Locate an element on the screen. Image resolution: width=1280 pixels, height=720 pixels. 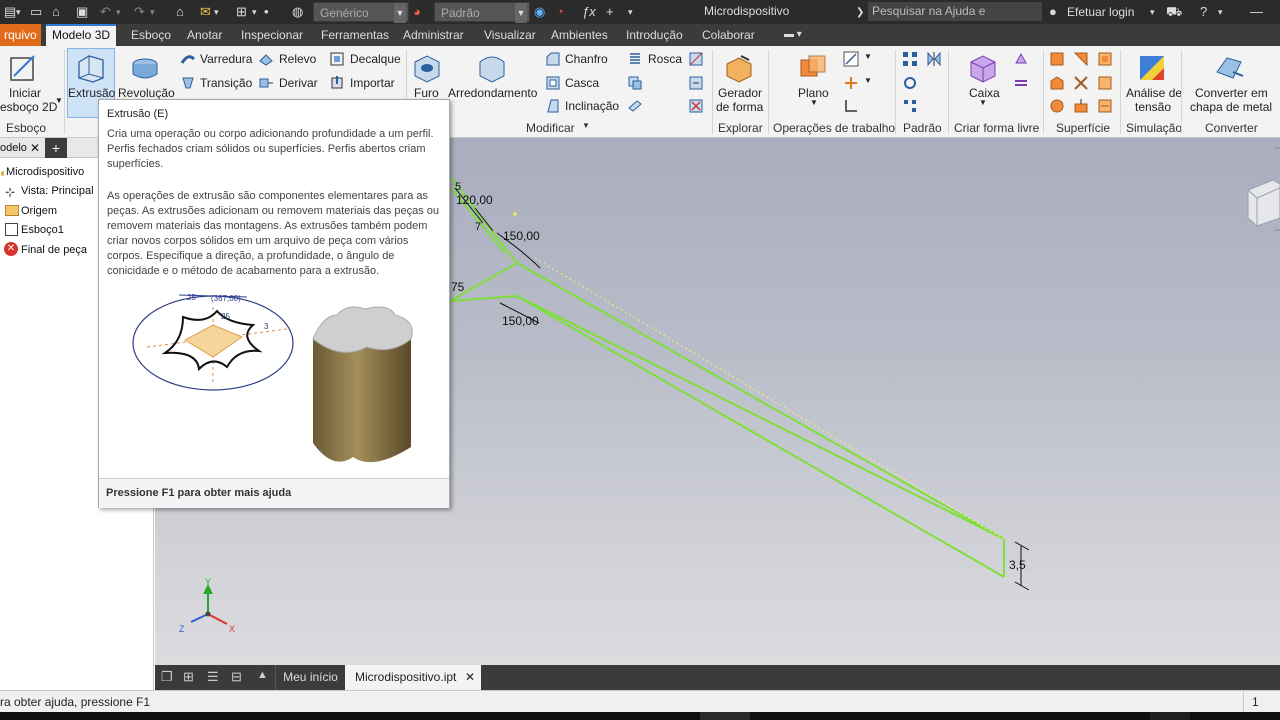
start-sketch-dropdown-icon: ▼ is located at coordinates (59, 100).